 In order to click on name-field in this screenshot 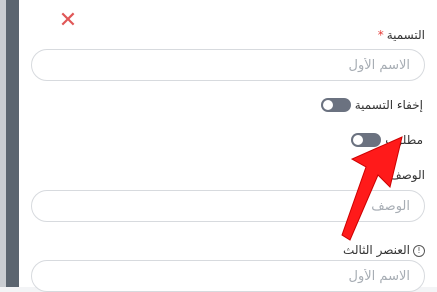, I will do `click(228, 65)`.